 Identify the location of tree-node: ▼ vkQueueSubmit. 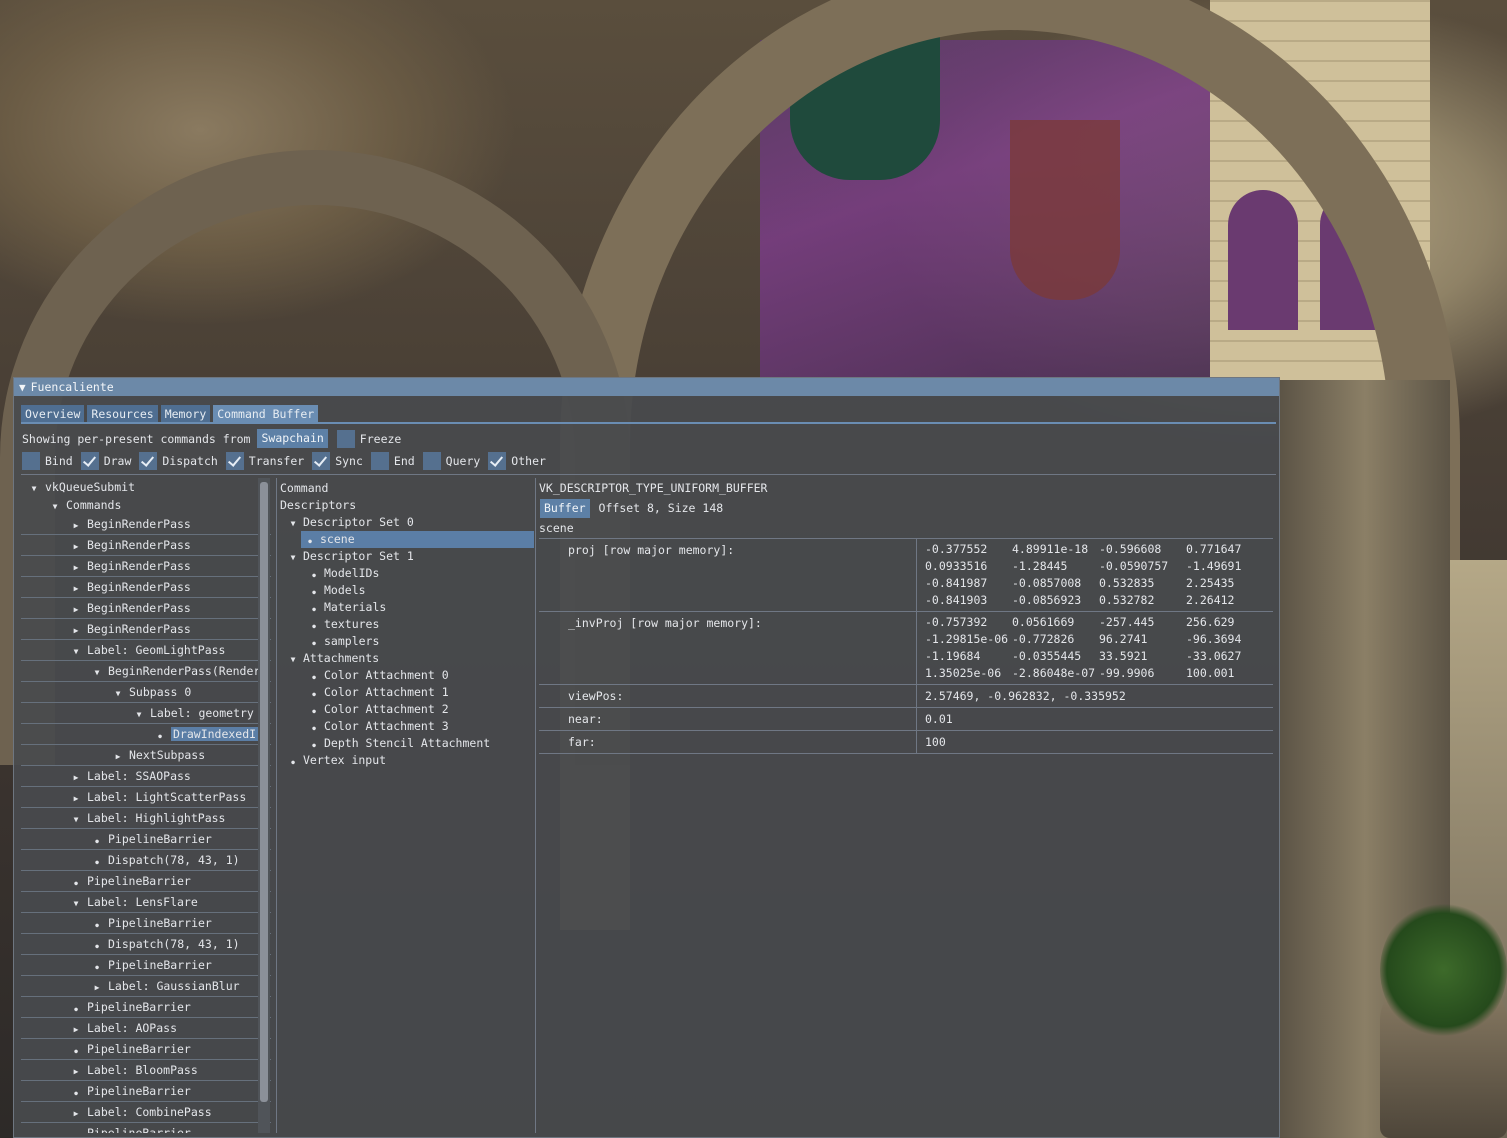
(146, 487).